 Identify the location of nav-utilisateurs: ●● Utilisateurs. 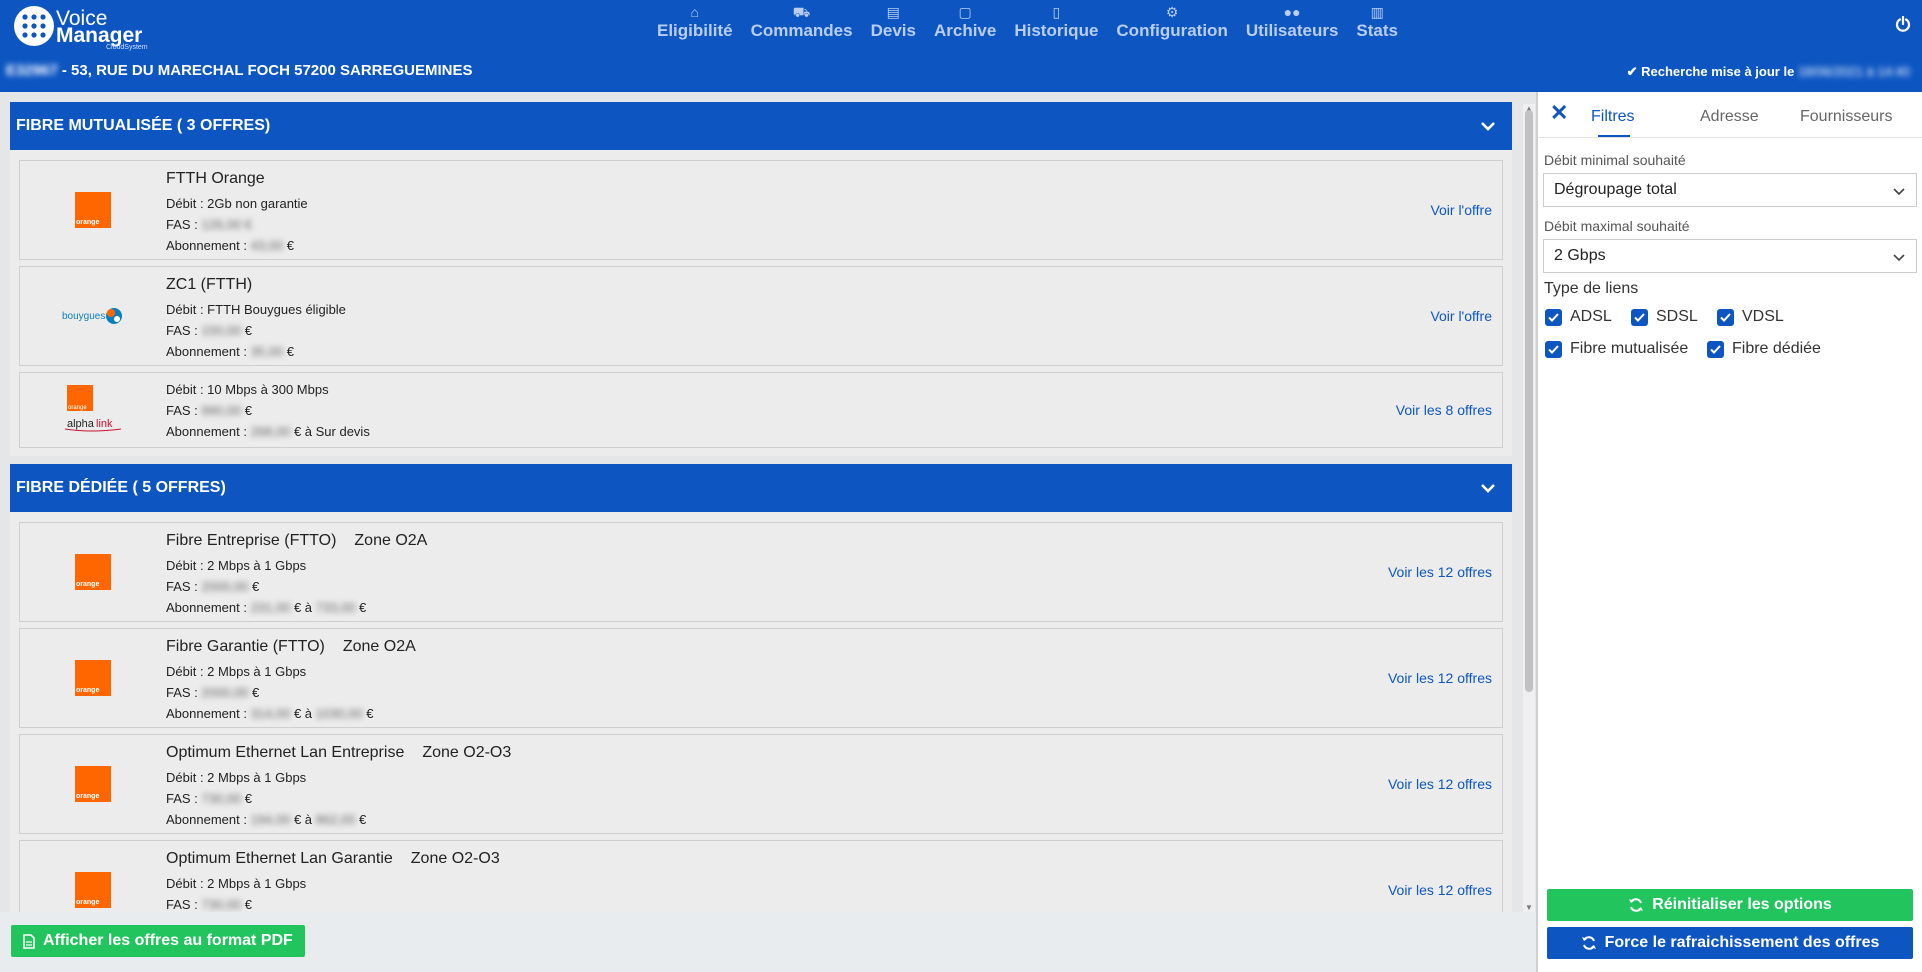
(1292, 25).